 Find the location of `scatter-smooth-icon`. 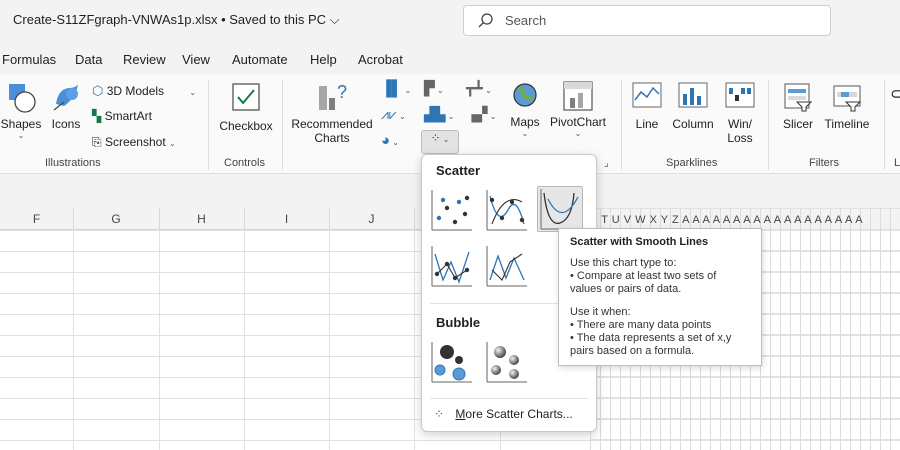

scatter-smooth-icon is located at coordinates (560, 209).